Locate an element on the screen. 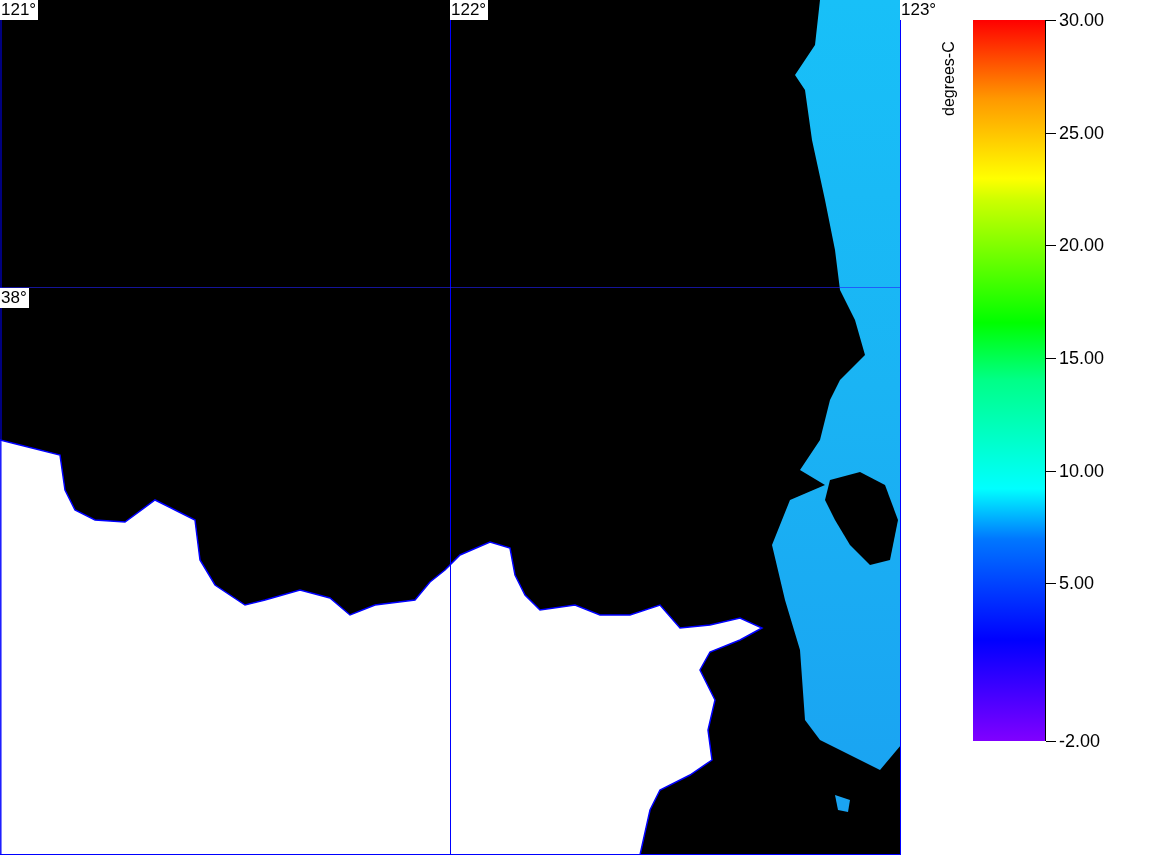  tick-label: 30.00 is located at coordinates (1082, 20).